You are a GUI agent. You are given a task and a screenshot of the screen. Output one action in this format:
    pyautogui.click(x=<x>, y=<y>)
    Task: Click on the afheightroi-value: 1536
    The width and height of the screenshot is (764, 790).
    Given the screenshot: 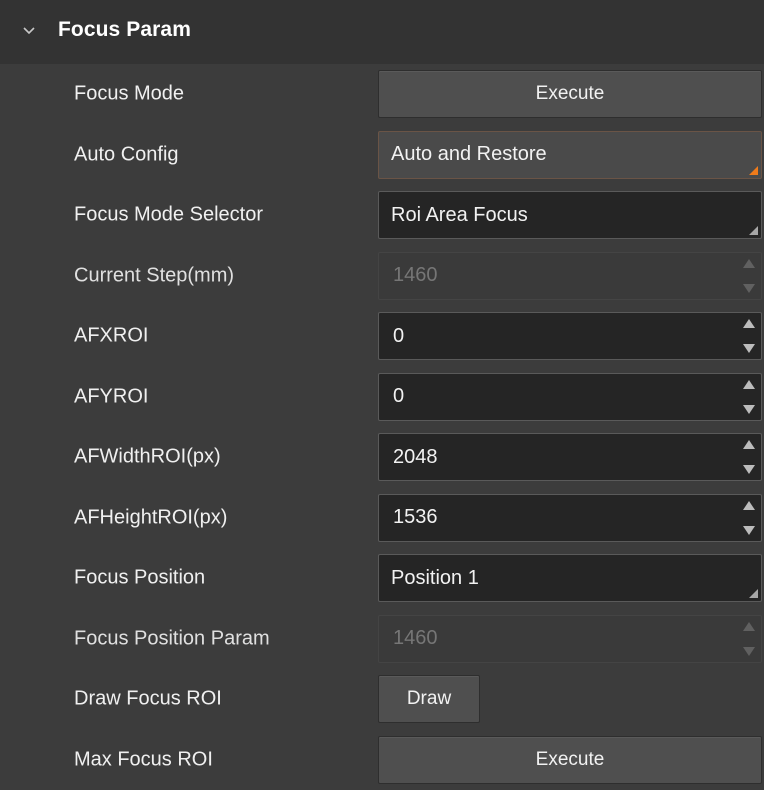 What is the action you would take?
    pyautogui.click(x=415, y=517)
    